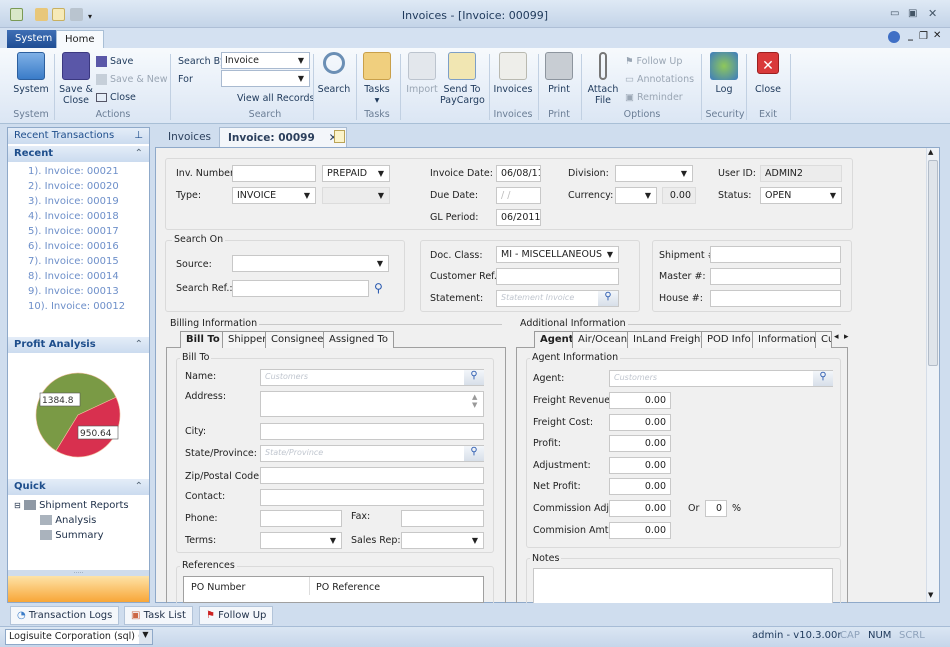 The width and height of the screenshot is (950, 647). Describe the element at coordinates (768, 73) in the screenshot. I see `exit-close-button: ✕ Close` at that location.